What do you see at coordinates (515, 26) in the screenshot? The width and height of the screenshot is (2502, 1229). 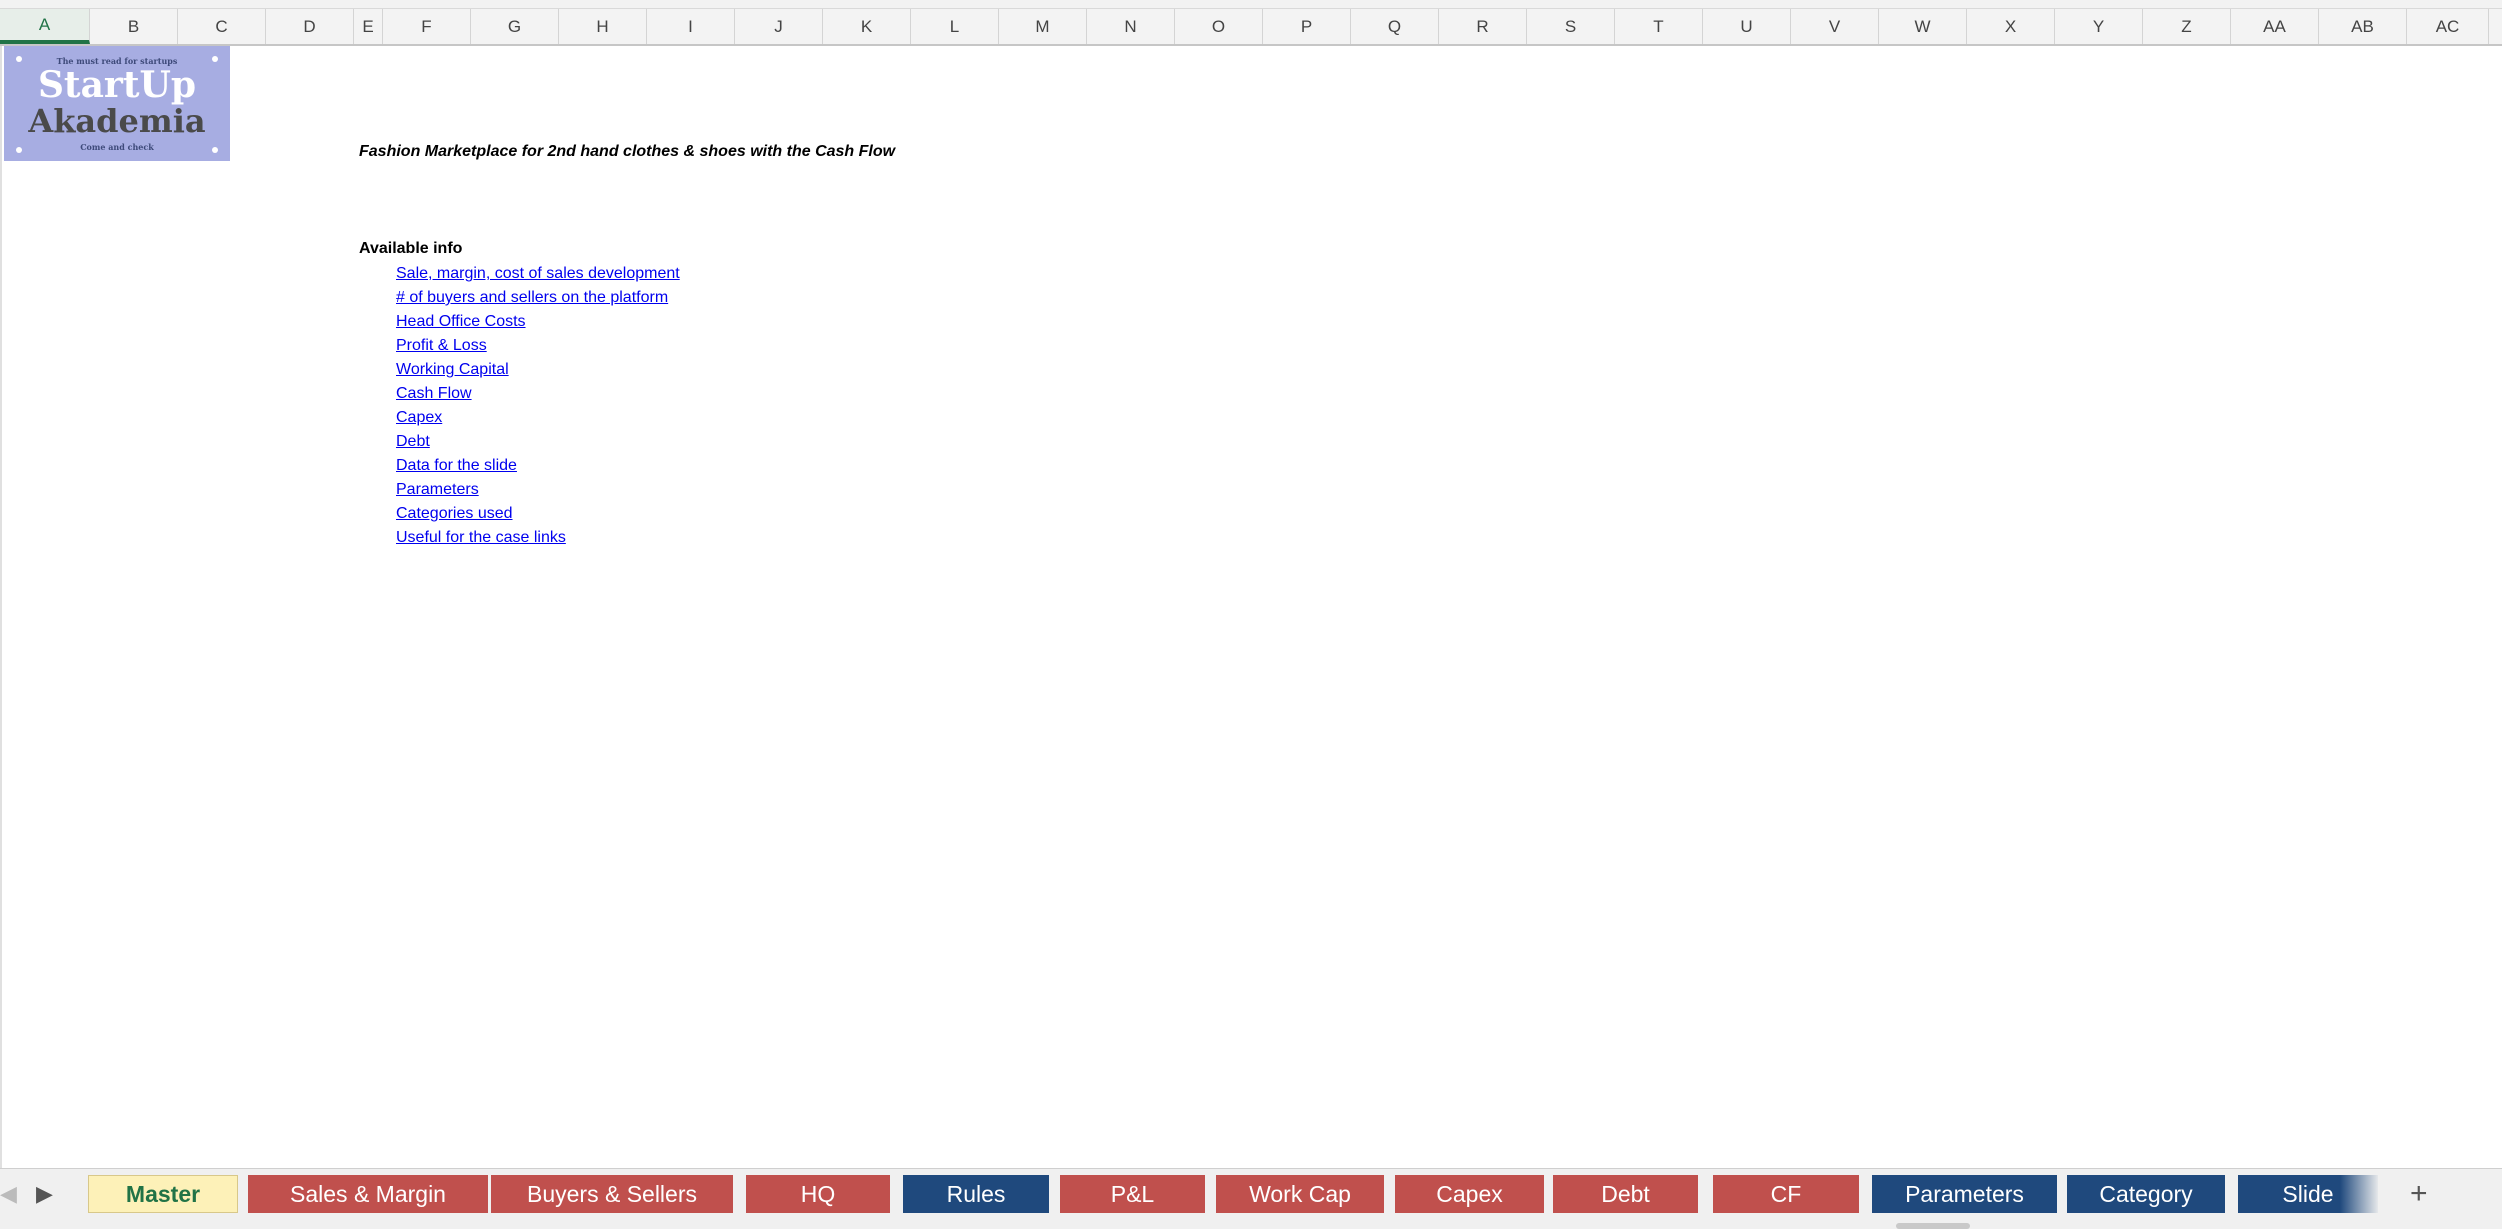 I see `column-header-g: G` at bounding box center [515, 26].